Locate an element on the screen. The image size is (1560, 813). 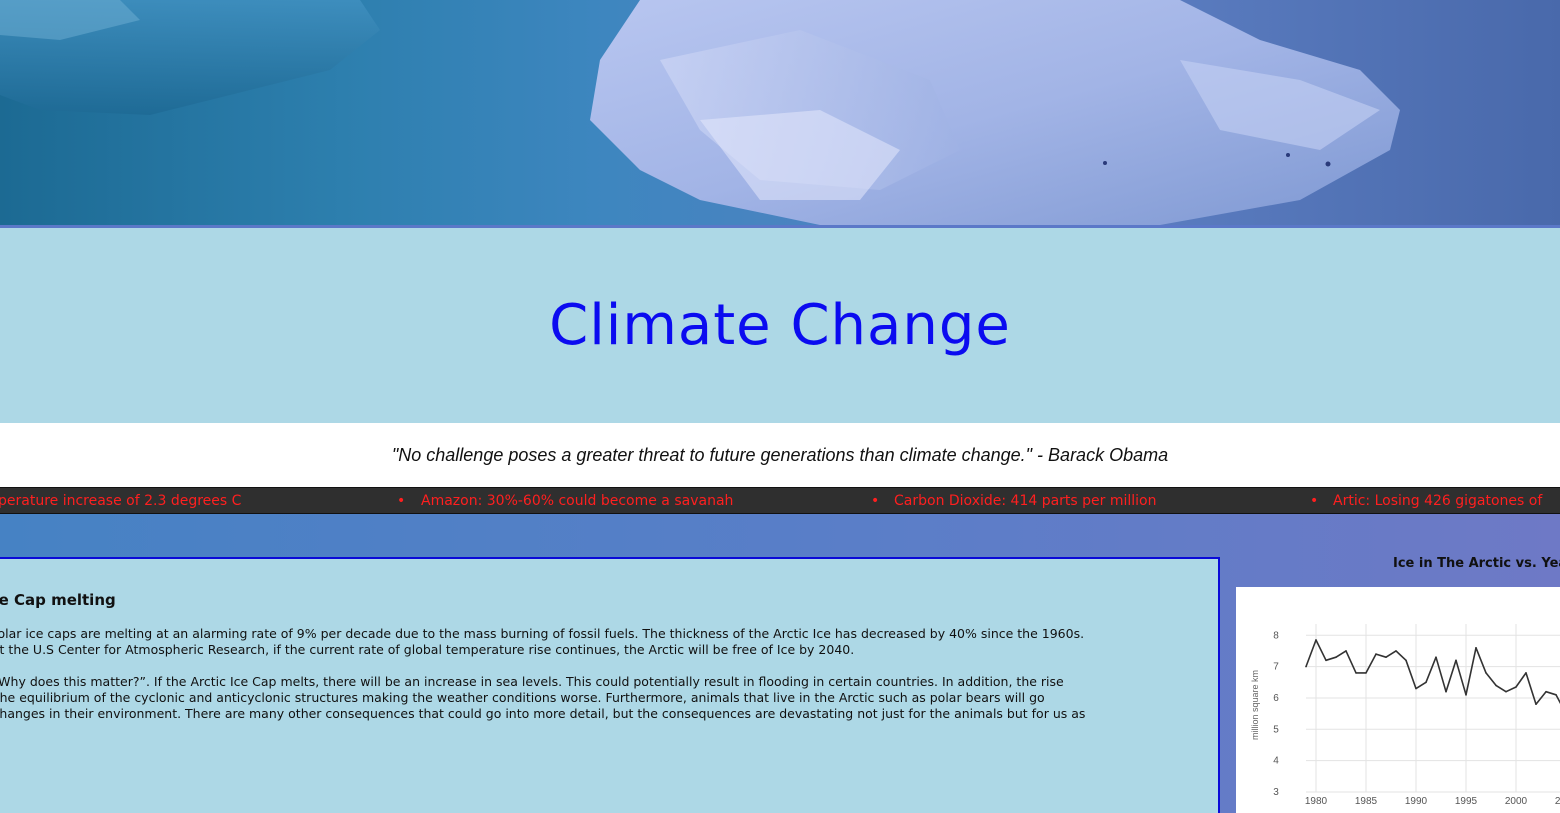
x-tick-label: 1985 is located at coordinates (1366, 801).